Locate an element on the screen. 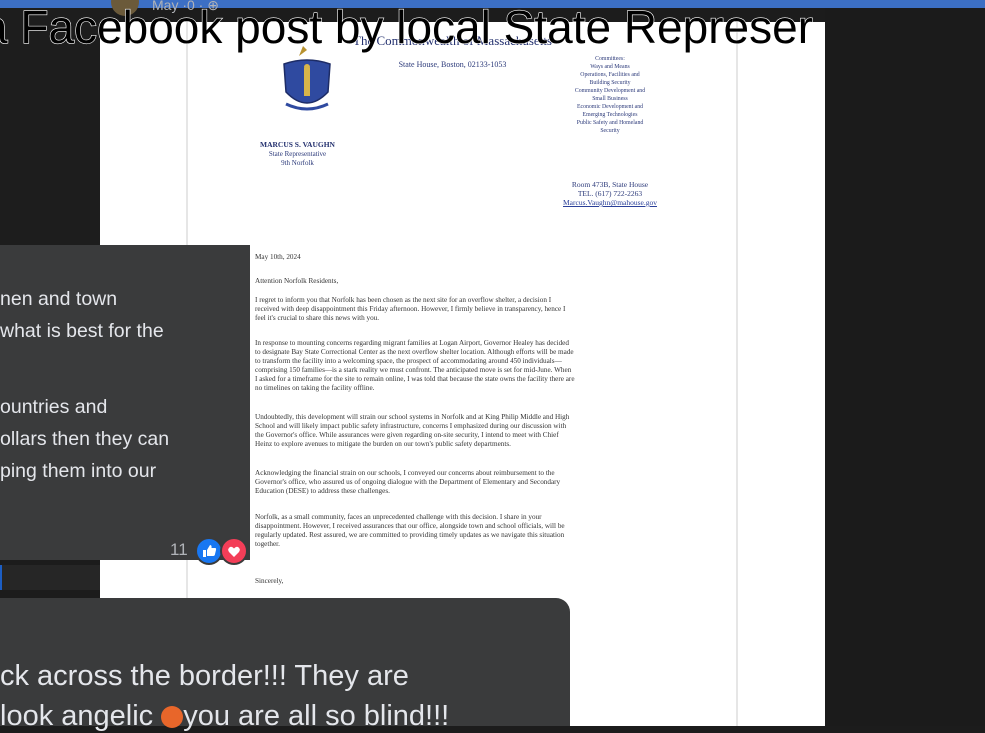 This screenshot has height=733, width=985. comment-text-line: ck across the border!!! They are is located at coordinates (204, 676).